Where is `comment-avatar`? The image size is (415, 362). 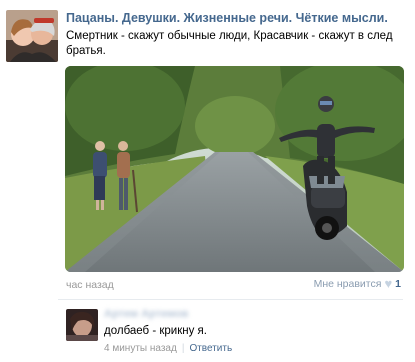
comment-avatar is located at coordinates (82, 325).